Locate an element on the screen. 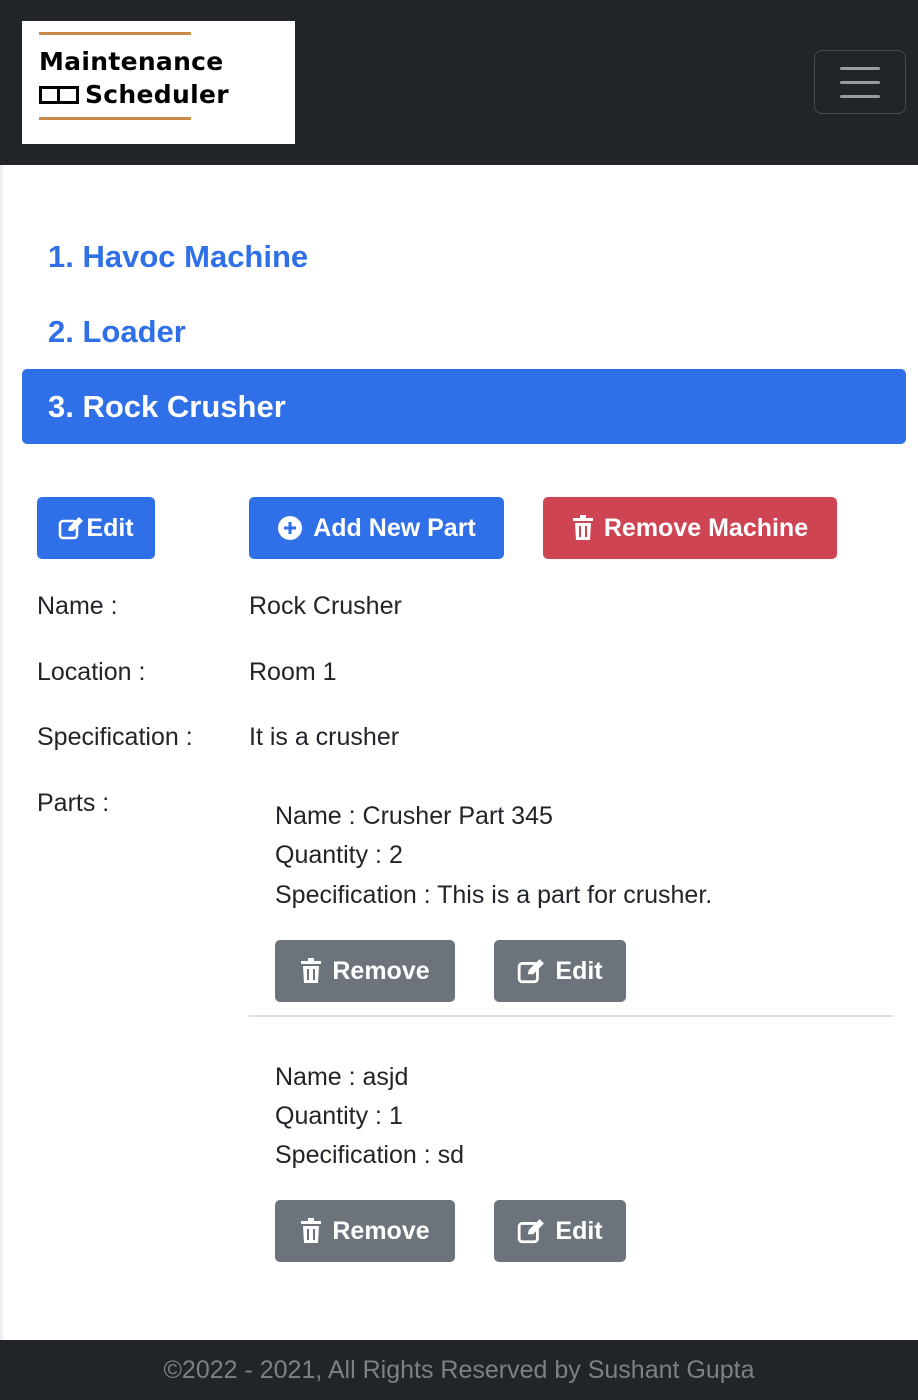 The width and height of the screenshot is (918, 1400). machine-list-item-rock-crusher: 3. Rock Crusher is located at coordinates (464, 406).